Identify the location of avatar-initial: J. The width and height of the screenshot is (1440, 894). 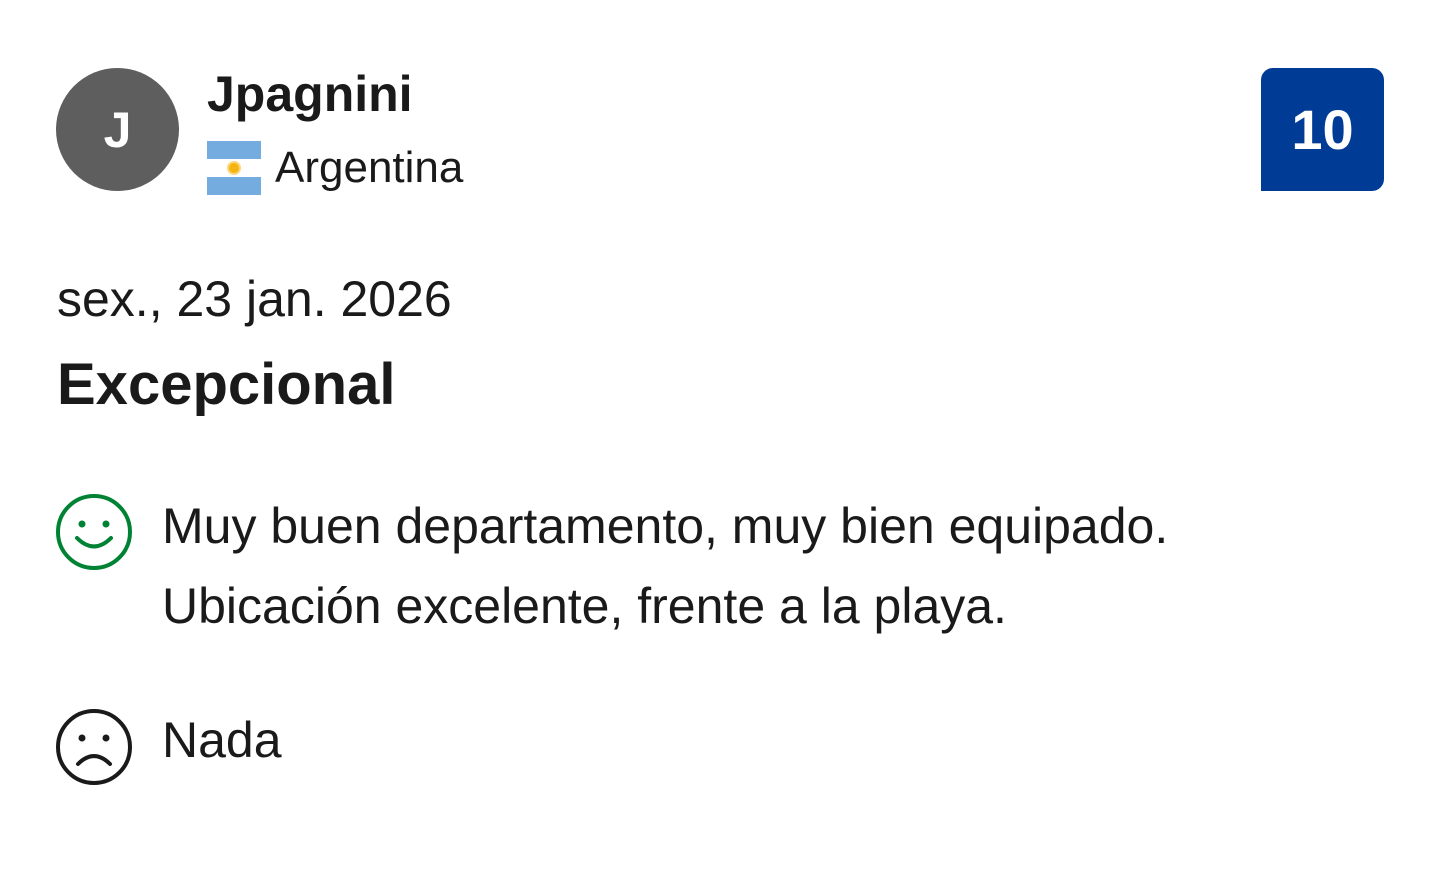
(117, 129).